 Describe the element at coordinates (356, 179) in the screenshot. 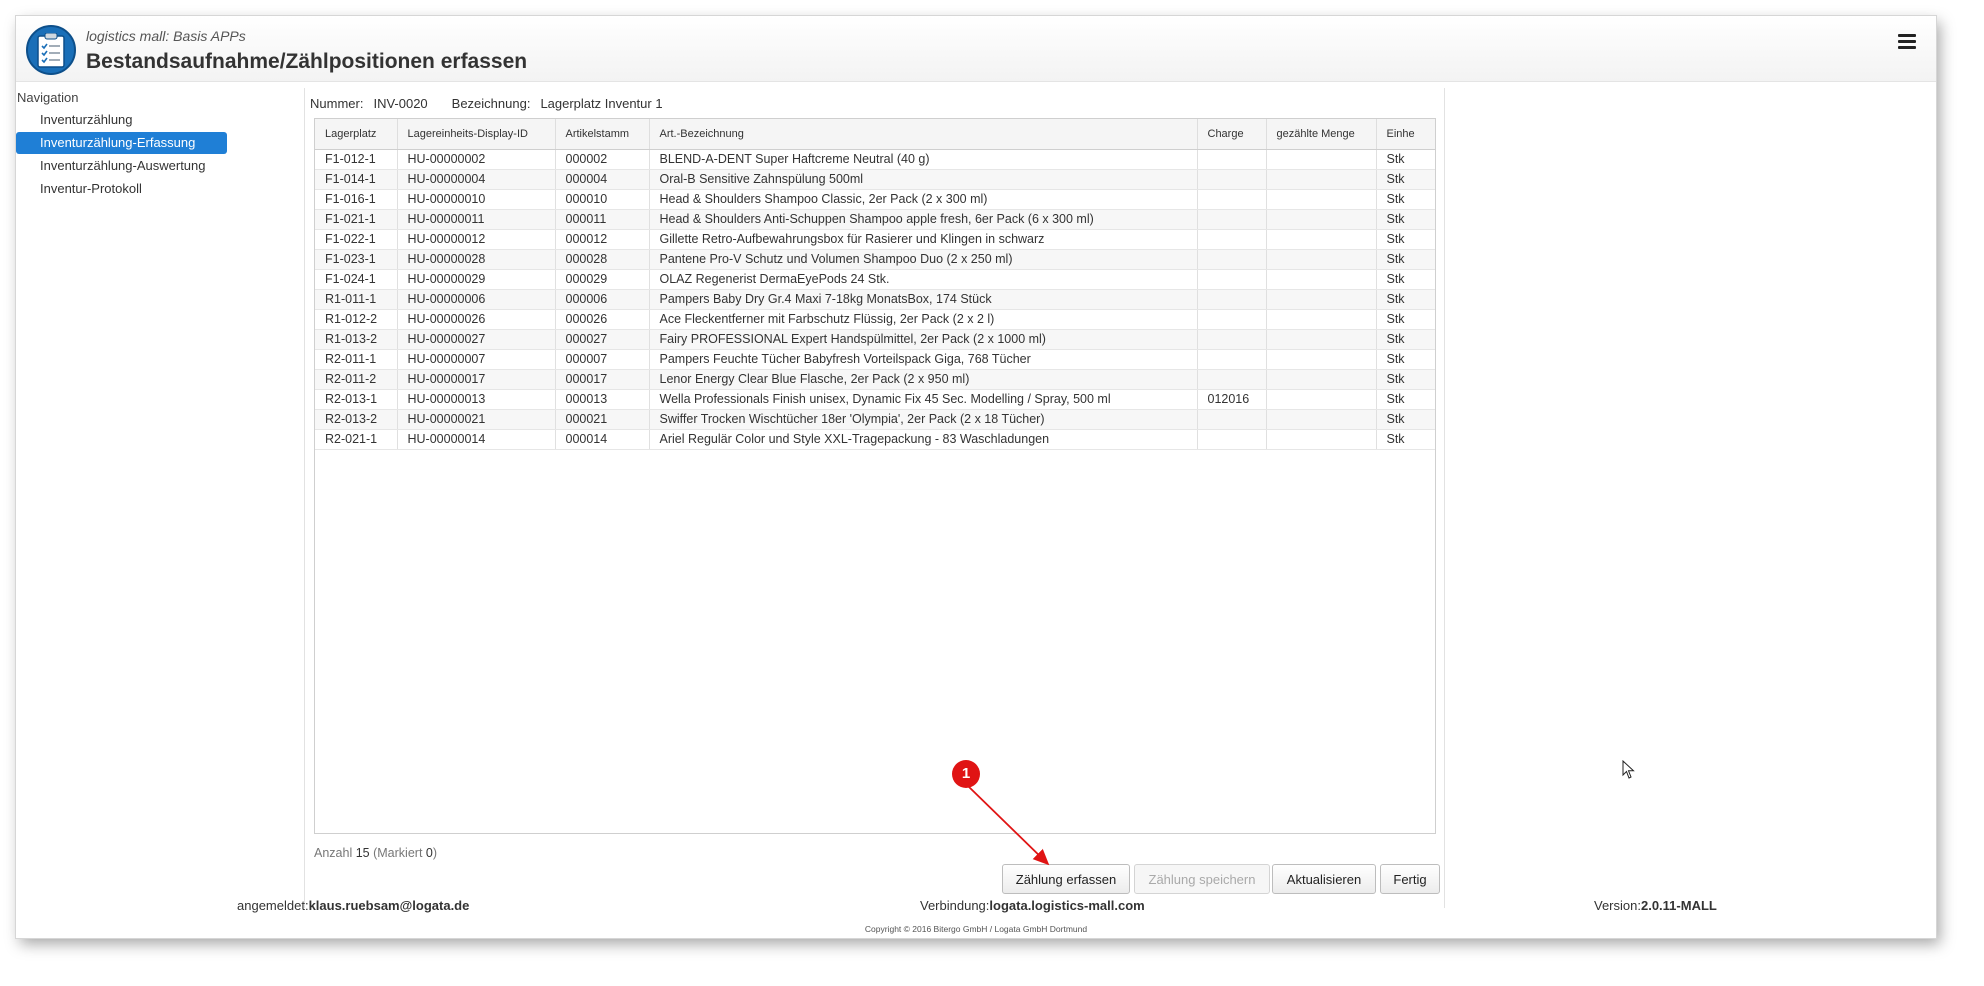

I see `table-cell-lagerplatz: F1-014-1` at that location.